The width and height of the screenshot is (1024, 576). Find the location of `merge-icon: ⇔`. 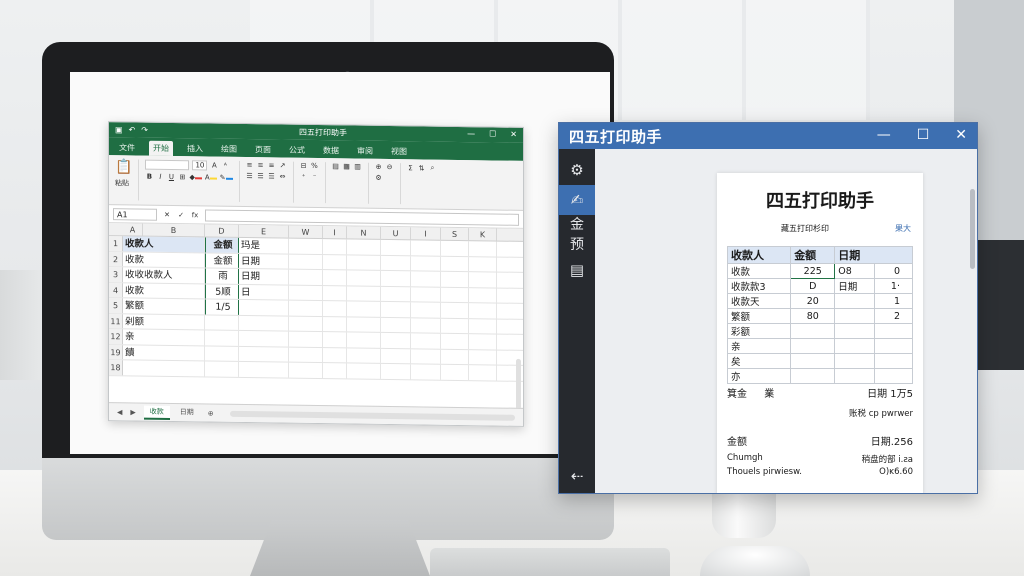

merge-icon: ⇔ is located at coordinates (283, 176).